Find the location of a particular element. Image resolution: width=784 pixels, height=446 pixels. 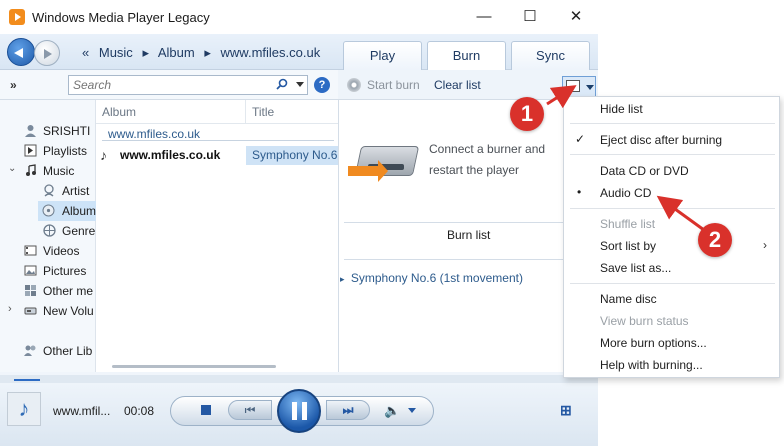

genre-icon is located at coordinates (49, 230).